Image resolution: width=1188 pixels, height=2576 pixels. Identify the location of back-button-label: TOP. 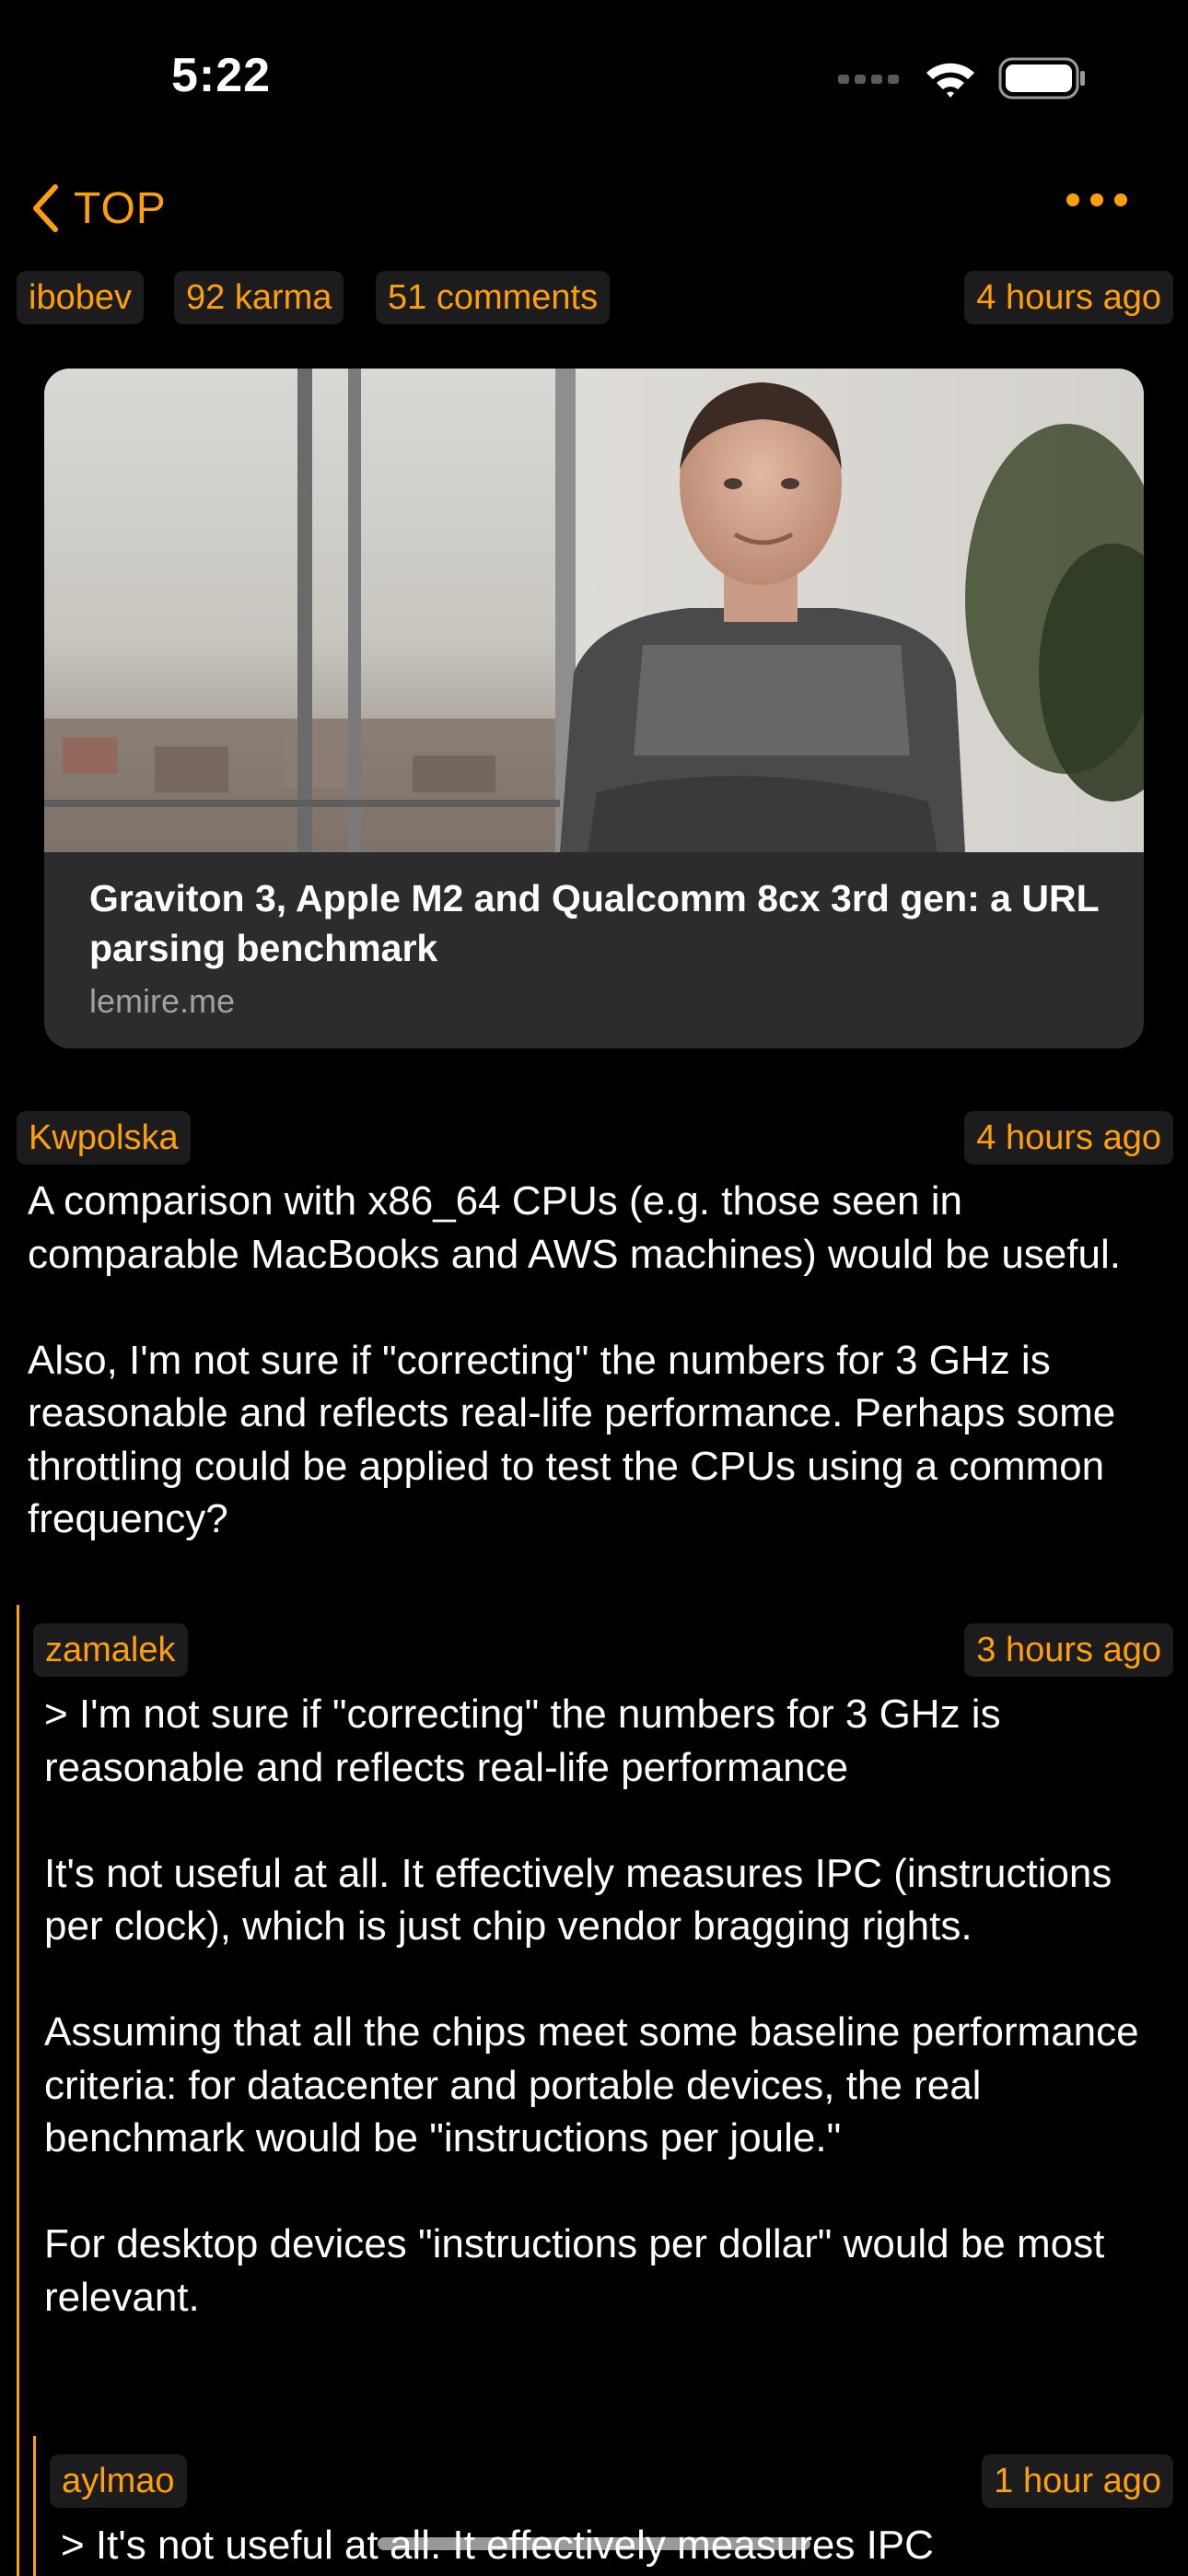
(120, 208).